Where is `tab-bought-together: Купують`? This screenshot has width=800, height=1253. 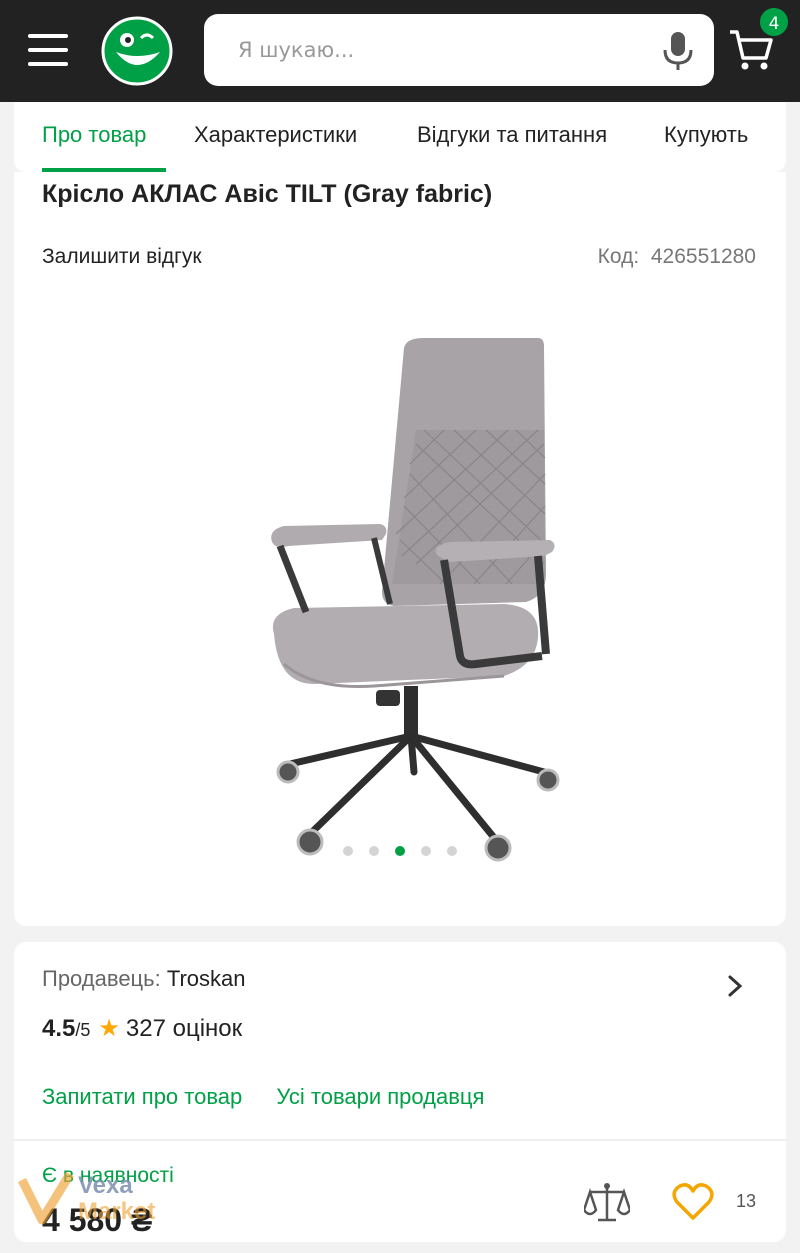
tab-bought-together: Купують is located at coordinates (706, 135).